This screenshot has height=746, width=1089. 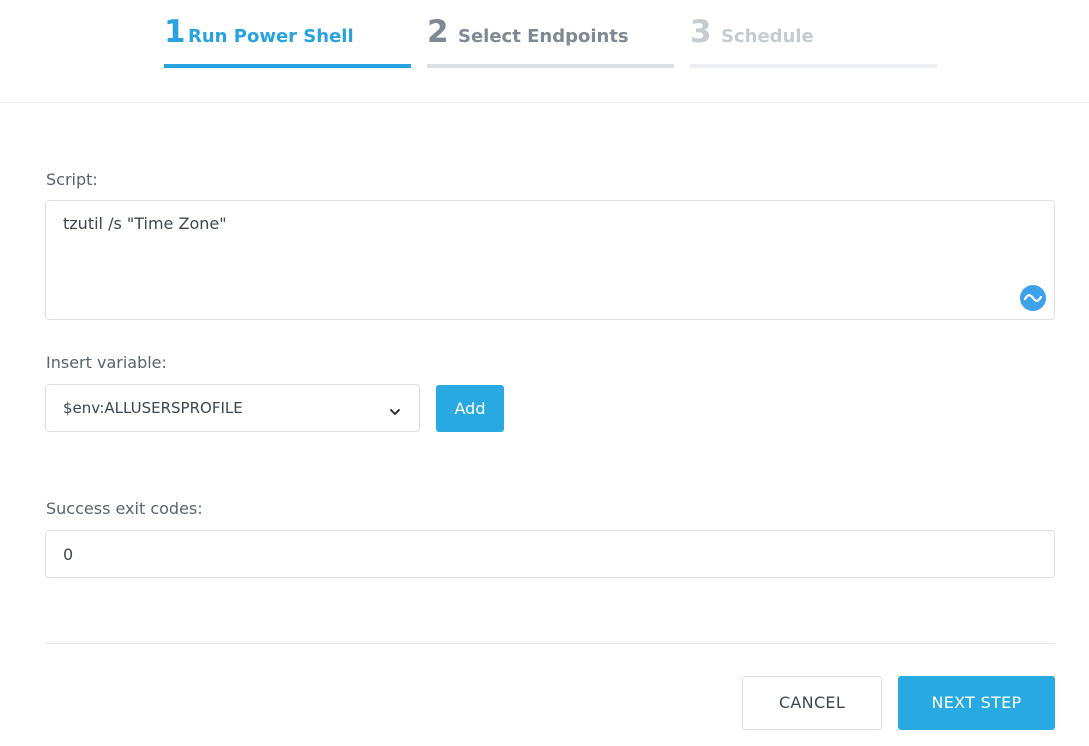 What do you see at coordinates (470, 408) in the screenshot?
I see `add-variable-button: Add` at bounding box center [470, 408].